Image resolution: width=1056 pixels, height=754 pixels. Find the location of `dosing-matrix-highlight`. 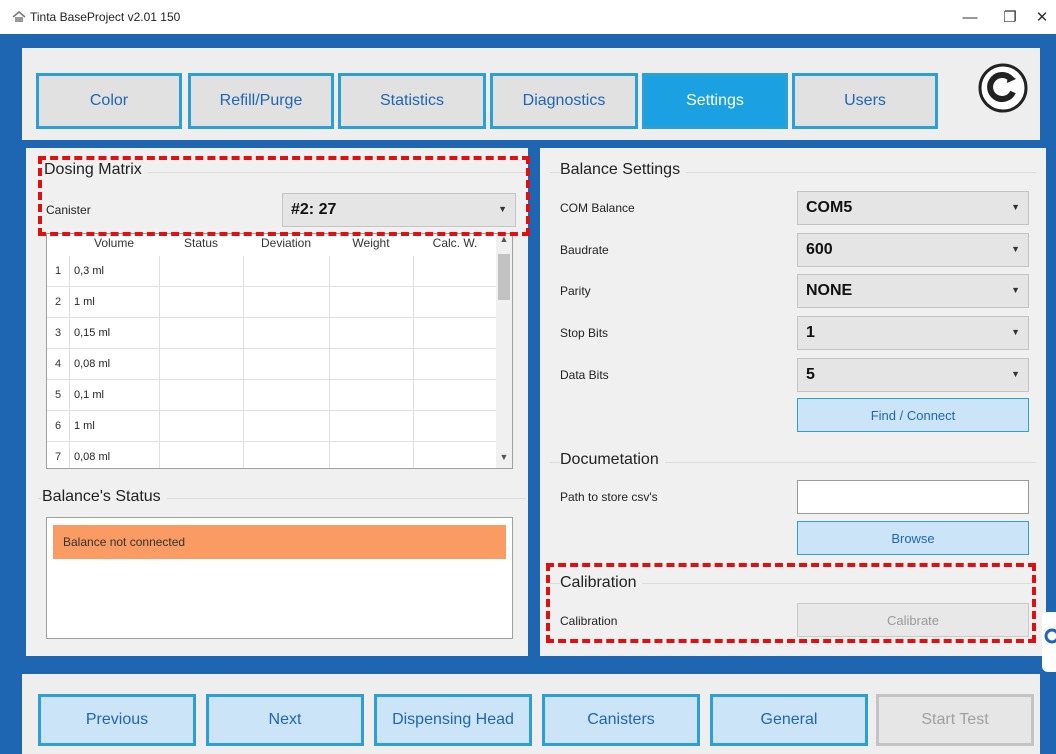

dosing-matrix-highlight is located at coordinates (284, 196).